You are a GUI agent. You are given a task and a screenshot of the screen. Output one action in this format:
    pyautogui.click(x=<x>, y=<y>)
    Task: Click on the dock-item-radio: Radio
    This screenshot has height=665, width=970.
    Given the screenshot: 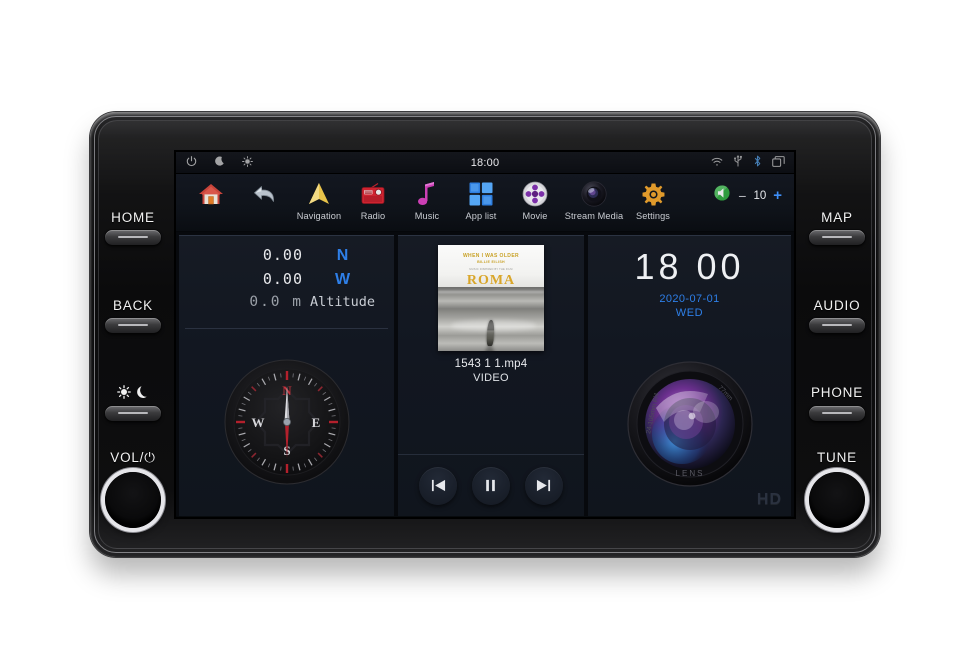 What is the action you would take?
    pyautogui.click(x=373, y=200)
    